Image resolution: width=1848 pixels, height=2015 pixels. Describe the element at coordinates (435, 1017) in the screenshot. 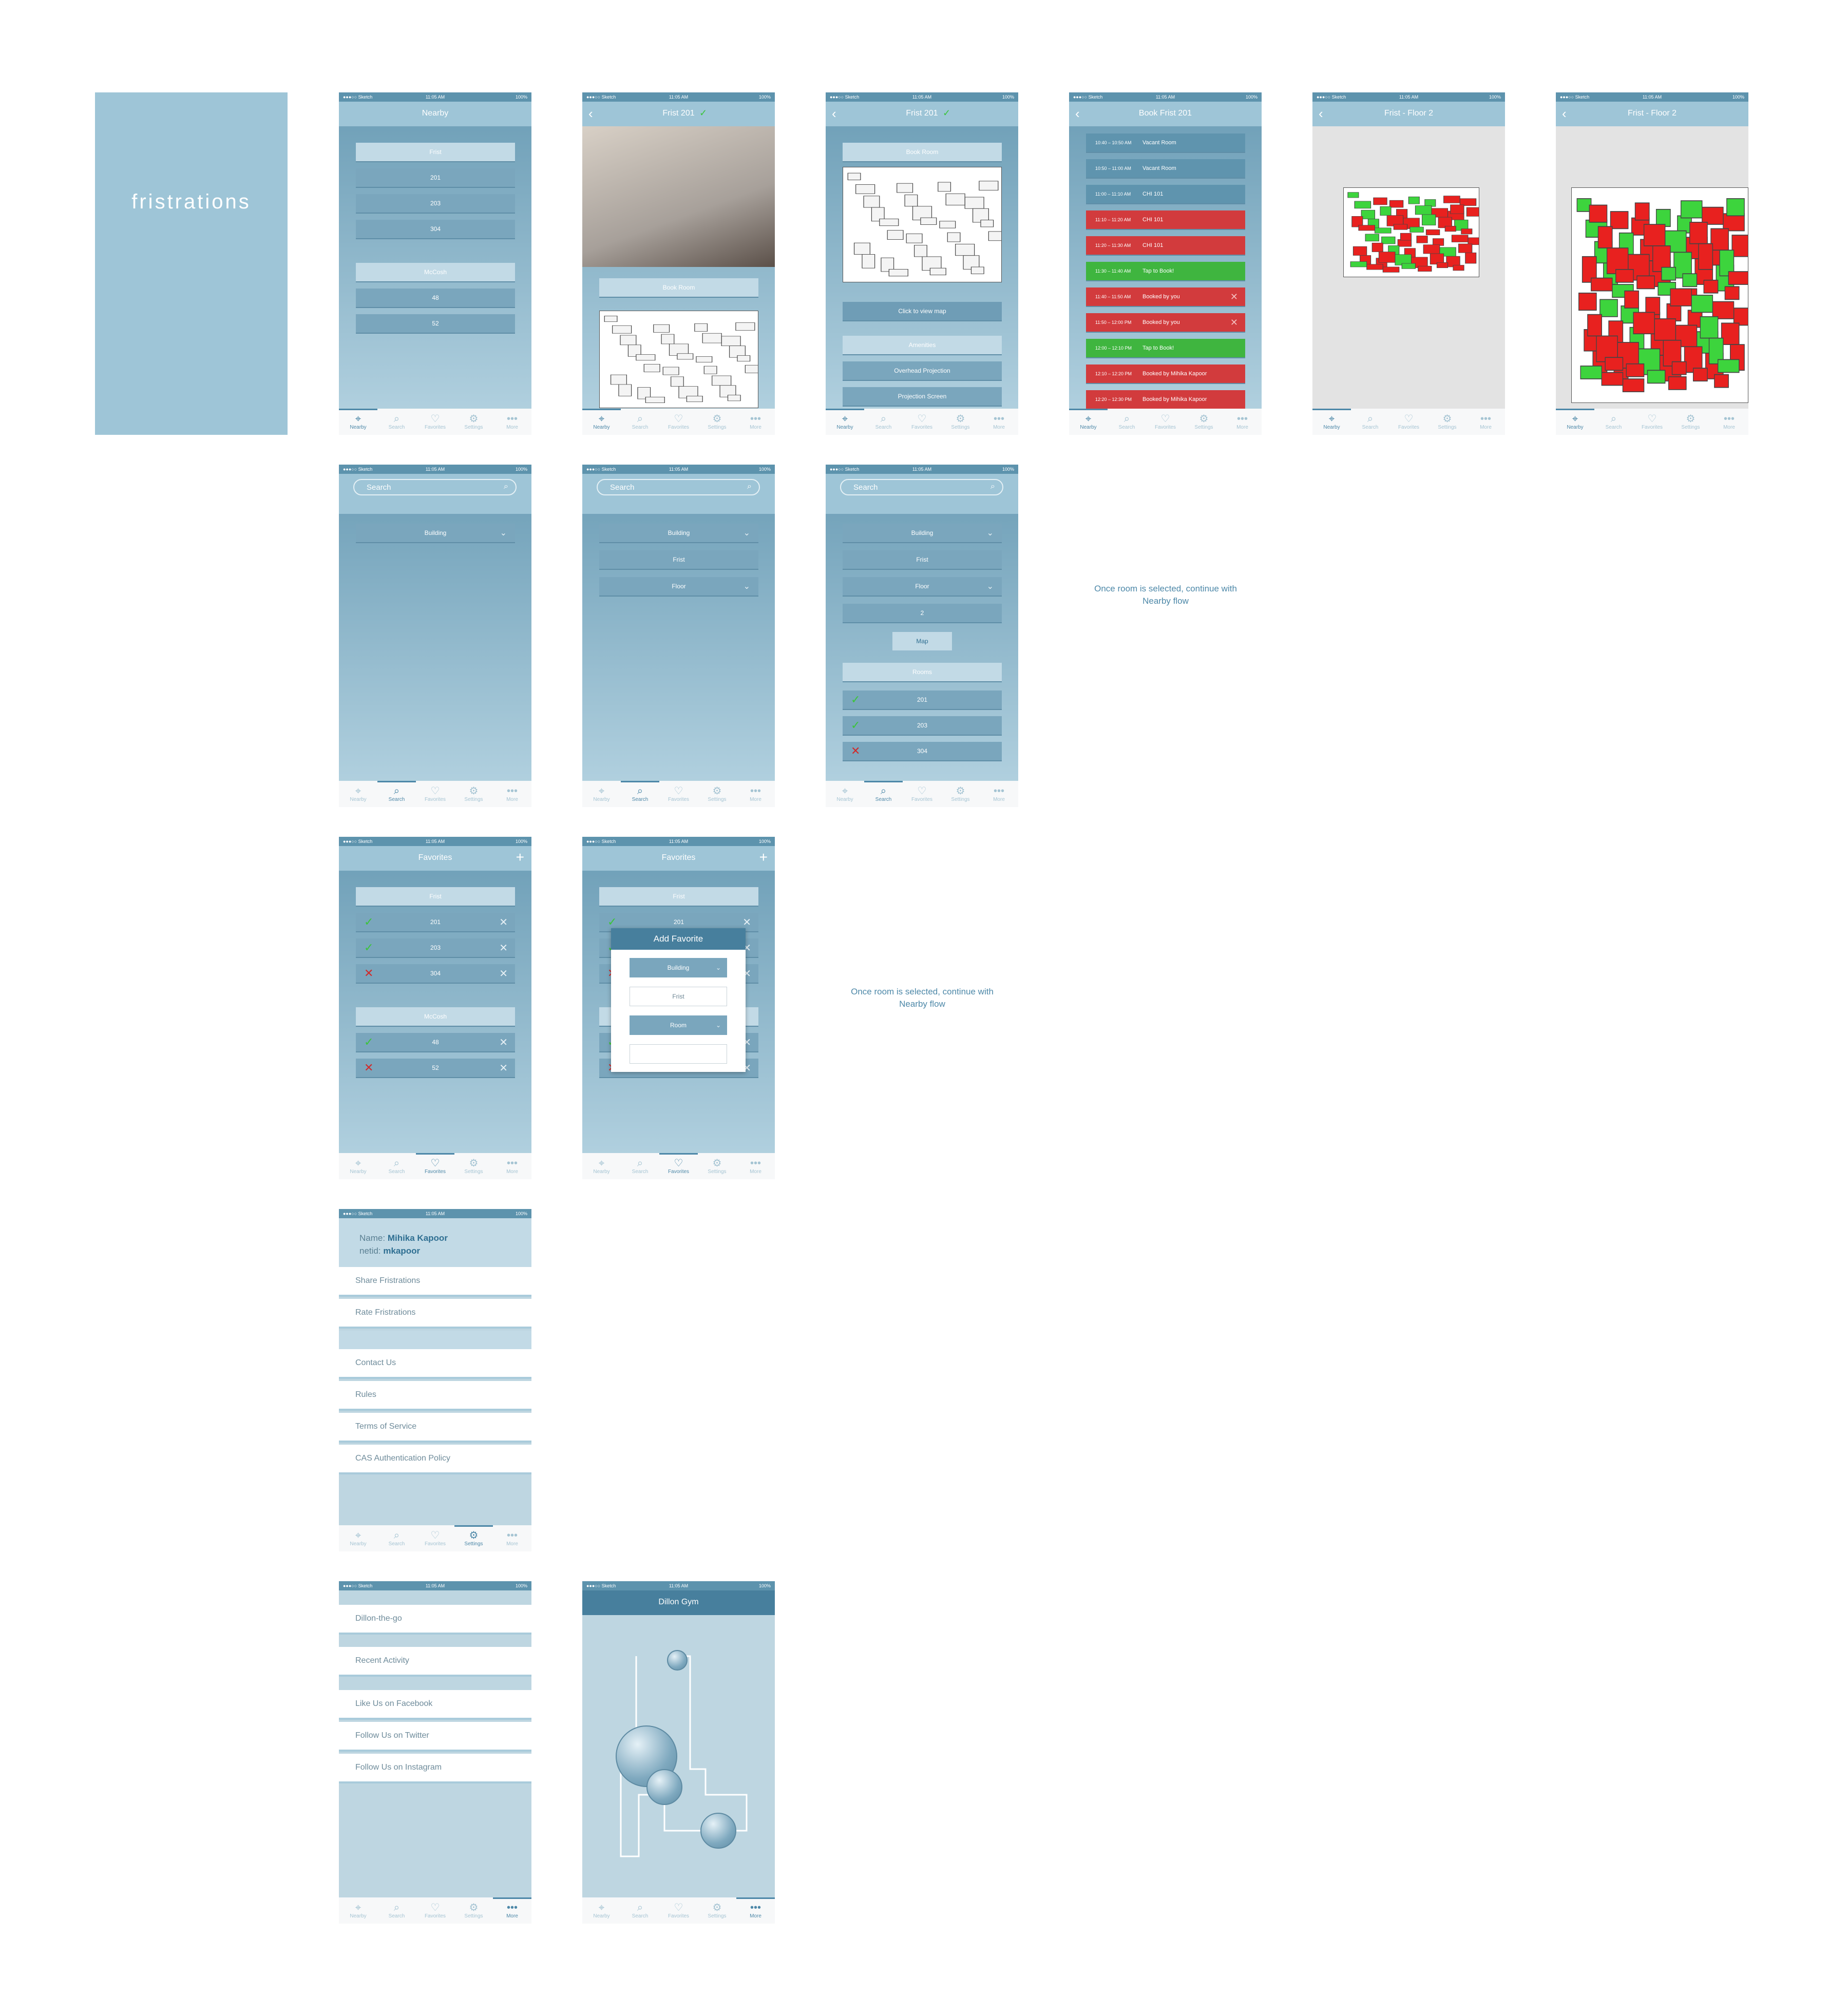

I see `favorite-group-header: McCosh` at that location.